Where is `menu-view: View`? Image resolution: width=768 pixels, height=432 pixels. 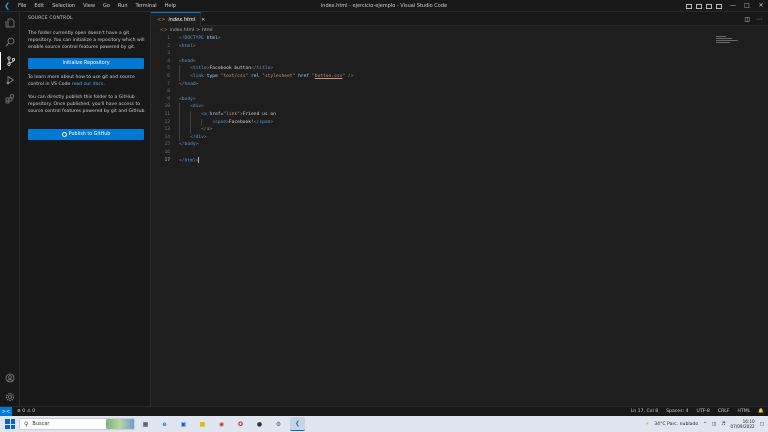
menu-view: View is located at coordinates (89, 6).